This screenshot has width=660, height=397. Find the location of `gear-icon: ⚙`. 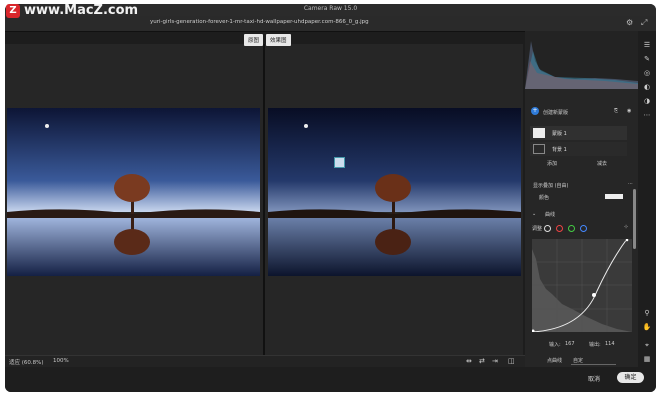

gear-icon: ⚙ is located at coordinates (630, 22).